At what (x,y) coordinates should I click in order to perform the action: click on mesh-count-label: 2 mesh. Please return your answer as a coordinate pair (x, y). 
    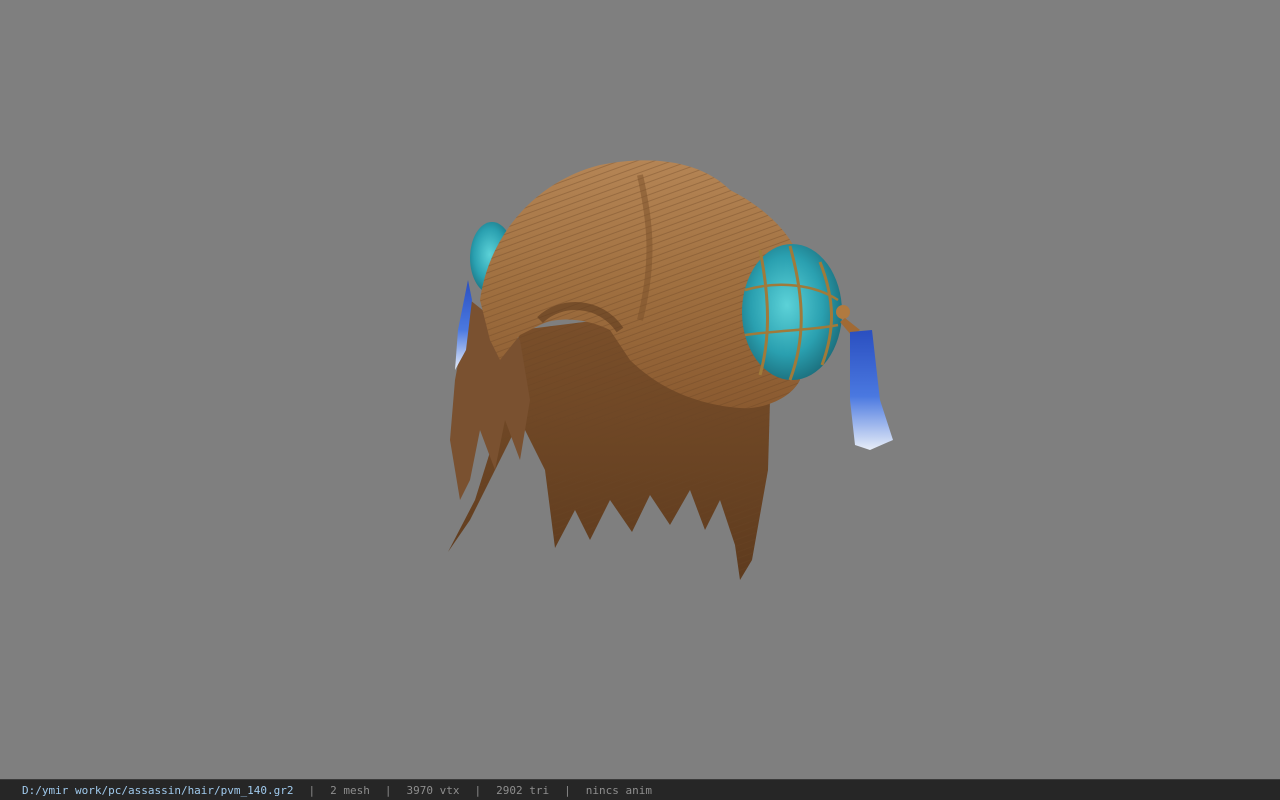
    Looking at the image, I should click on (350, 790).